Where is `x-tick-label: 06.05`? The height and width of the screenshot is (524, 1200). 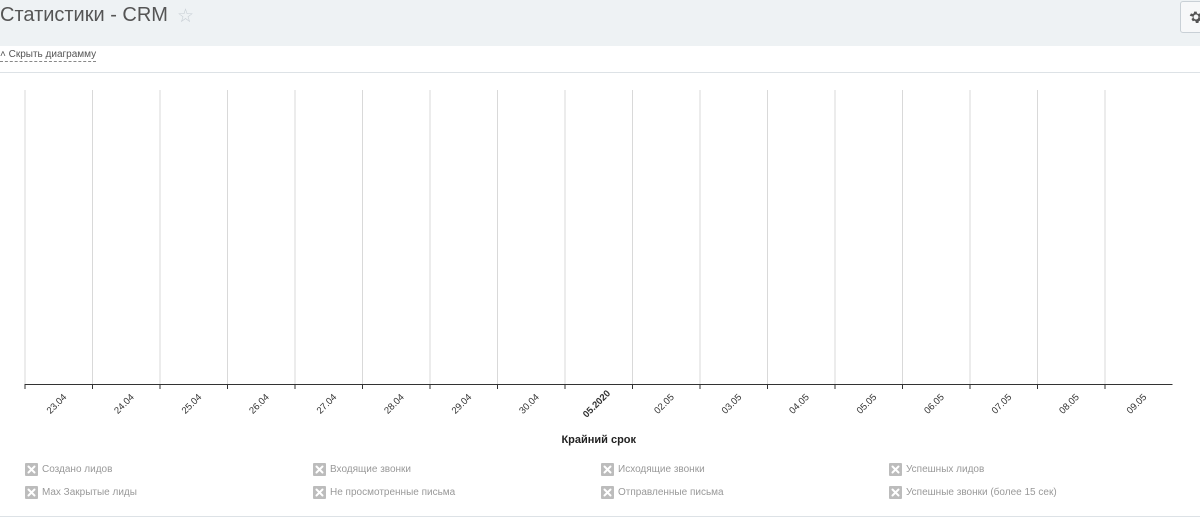
x-tick-label: 06.05 is located at coordinates (934, 404).